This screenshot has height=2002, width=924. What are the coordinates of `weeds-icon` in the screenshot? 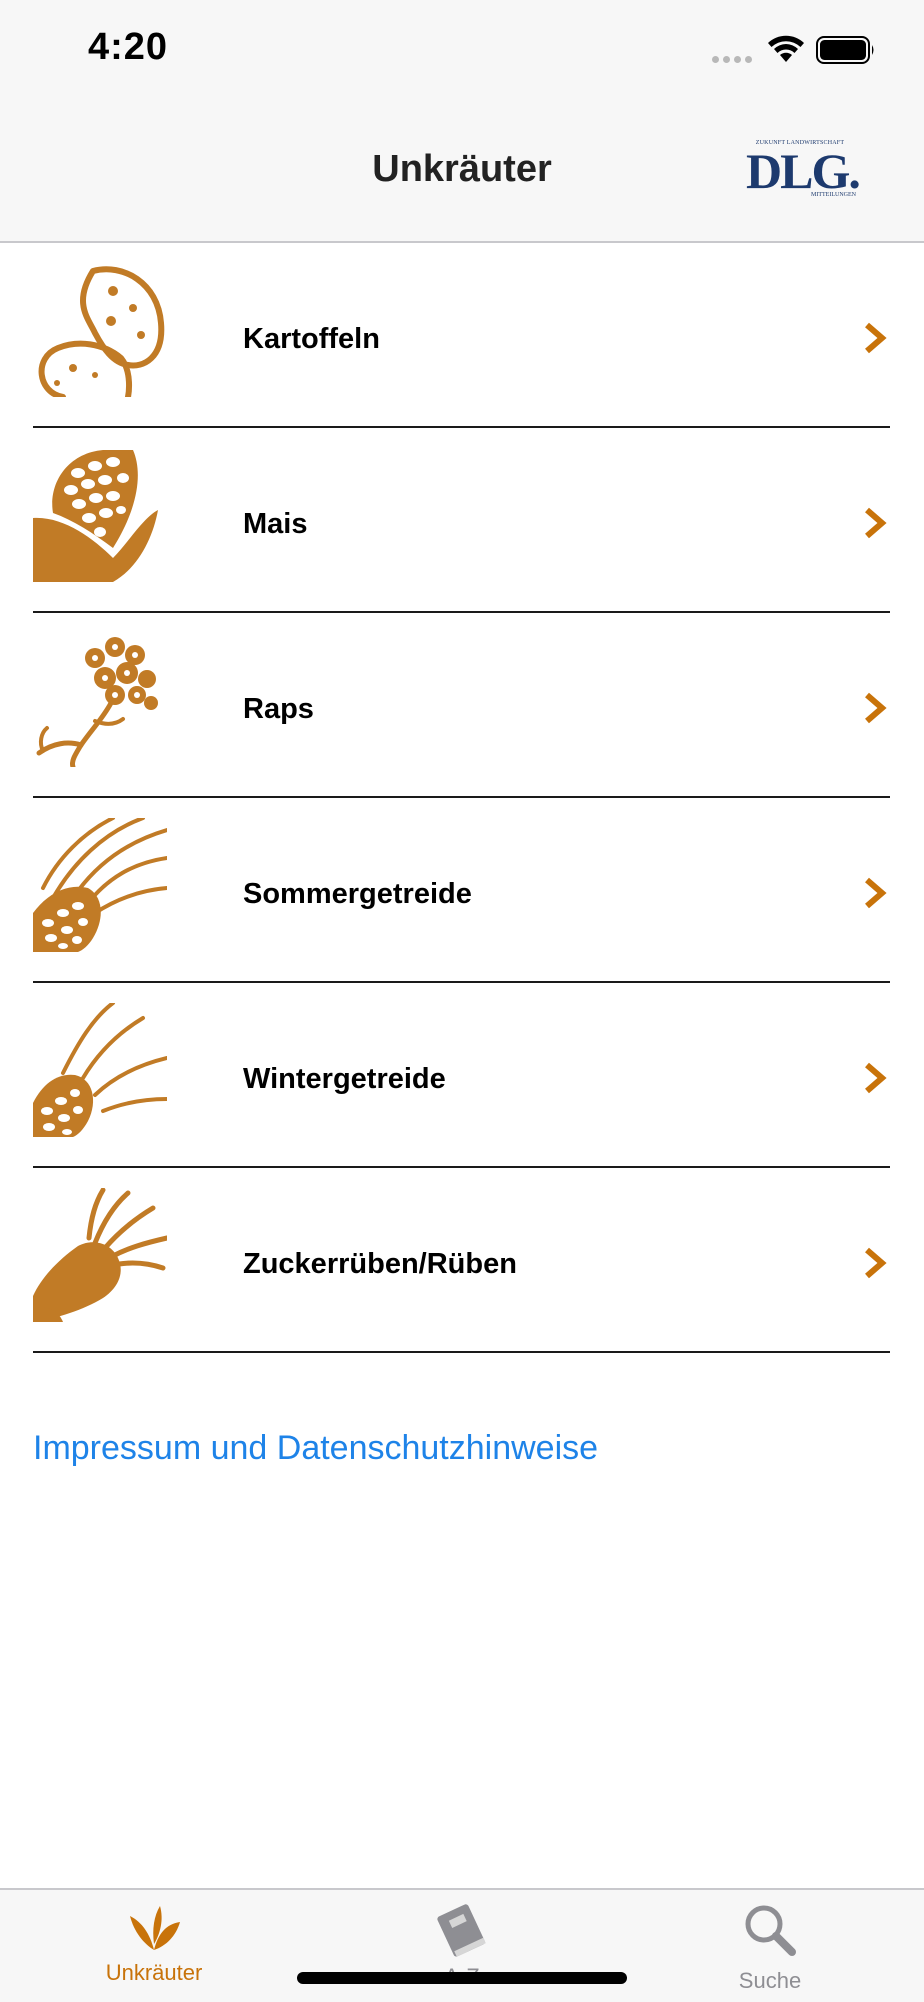 It's located at (155, 1928).